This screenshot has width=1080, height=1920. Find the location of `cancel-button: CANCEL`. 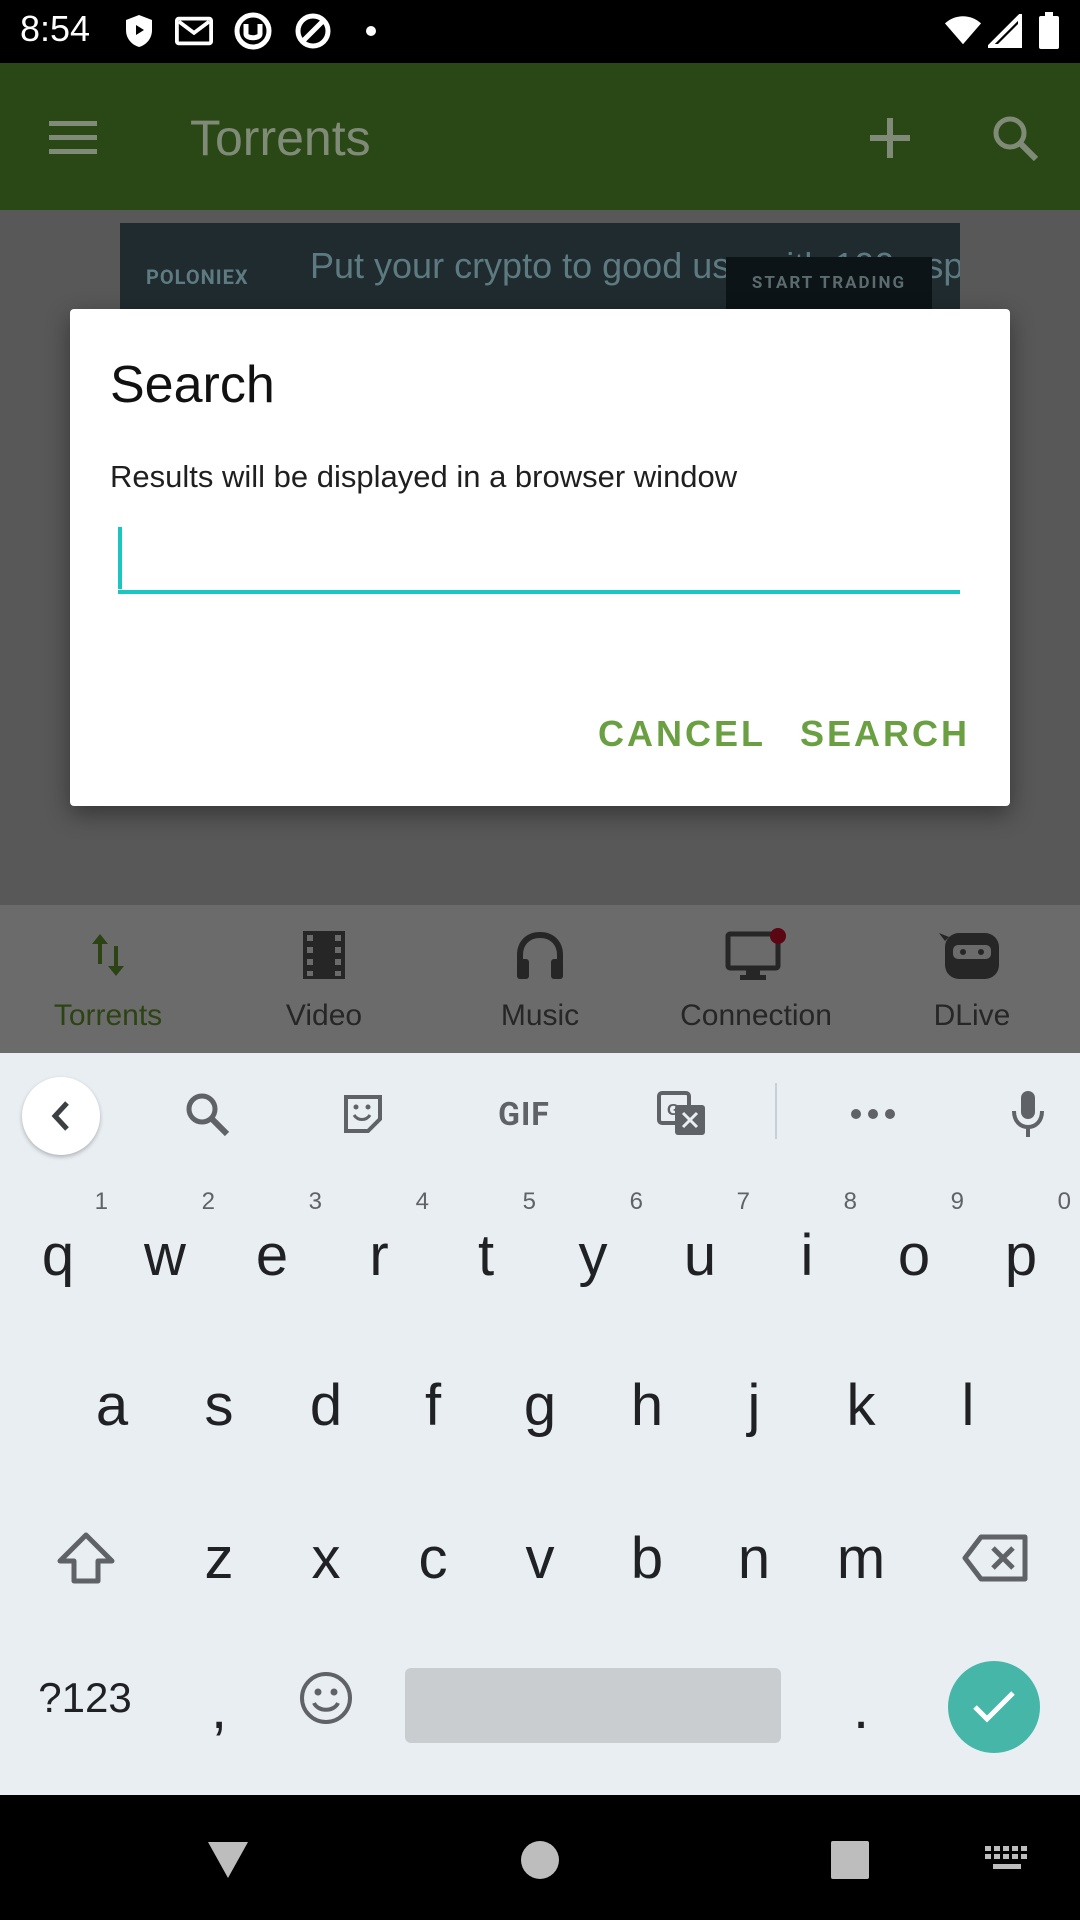

cancel-button: CANCEL is located at coordinates (682, 734).